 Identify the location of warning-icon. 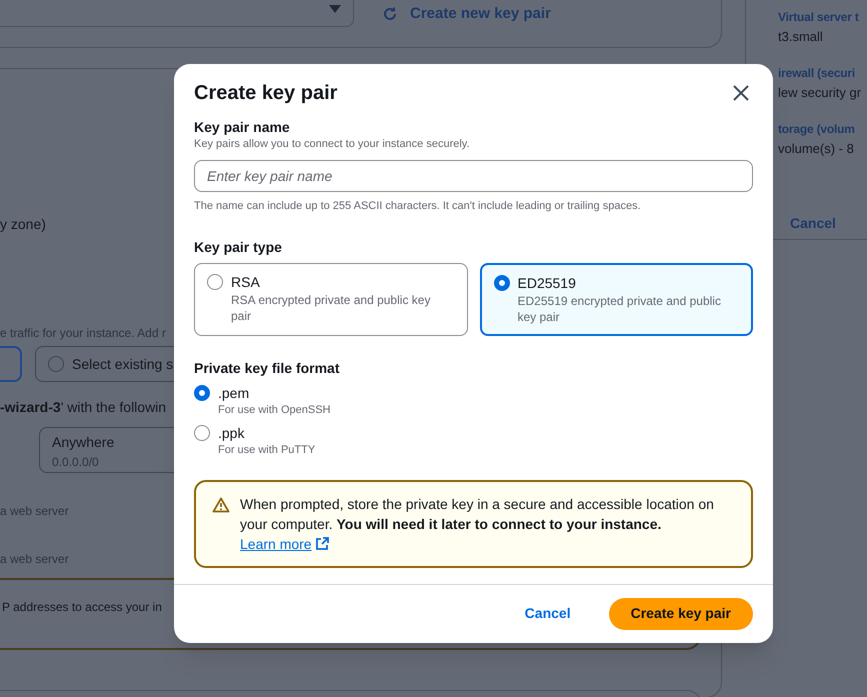
(221, 504).